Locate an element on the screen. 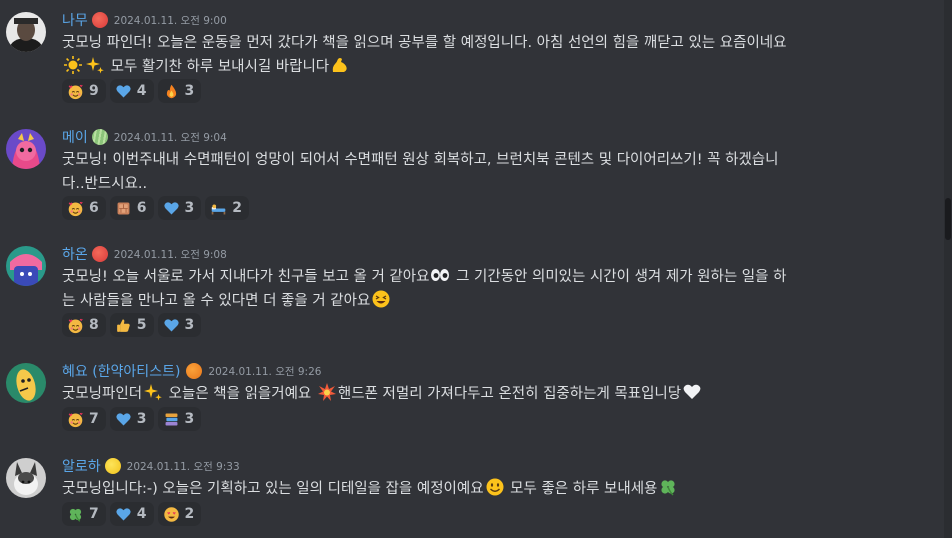 Image resolution: width=952 pixels, height=538 pixels. eyes-icon is located at coordinates (440, 275).